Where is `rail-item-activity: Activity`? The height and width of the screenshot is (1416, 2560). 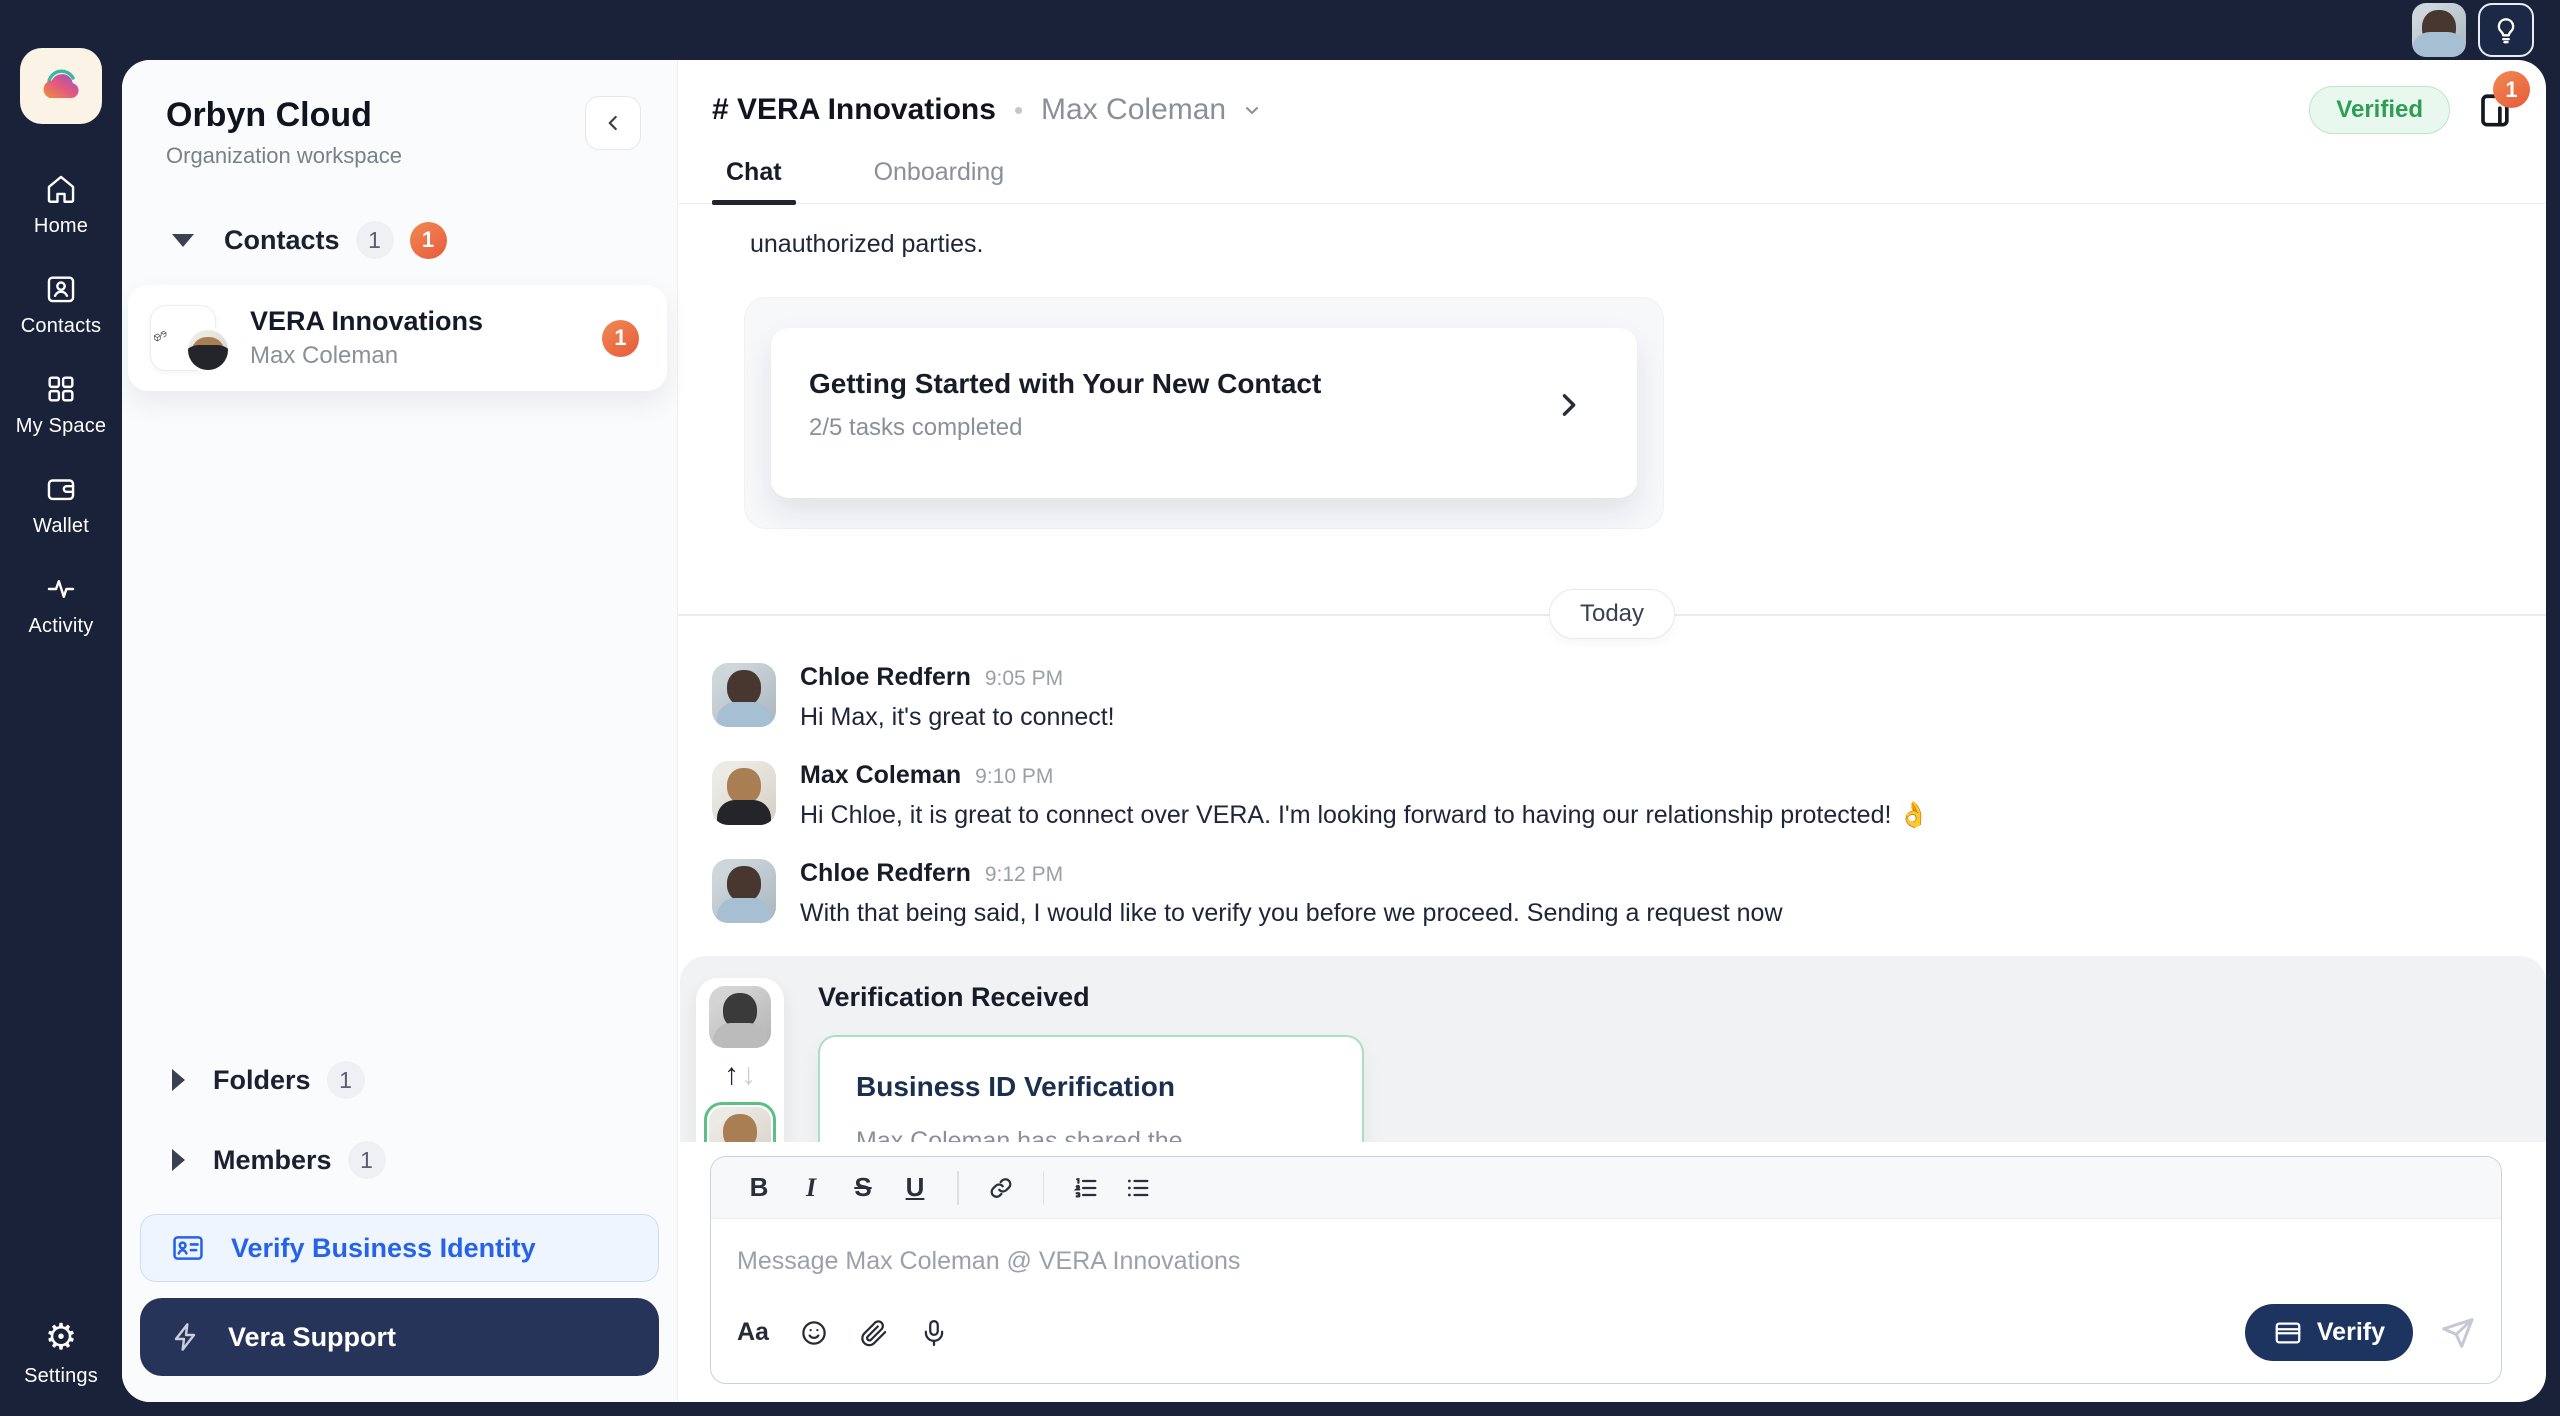 rail-item-activity: Activity is located at coordinates (61, 605).